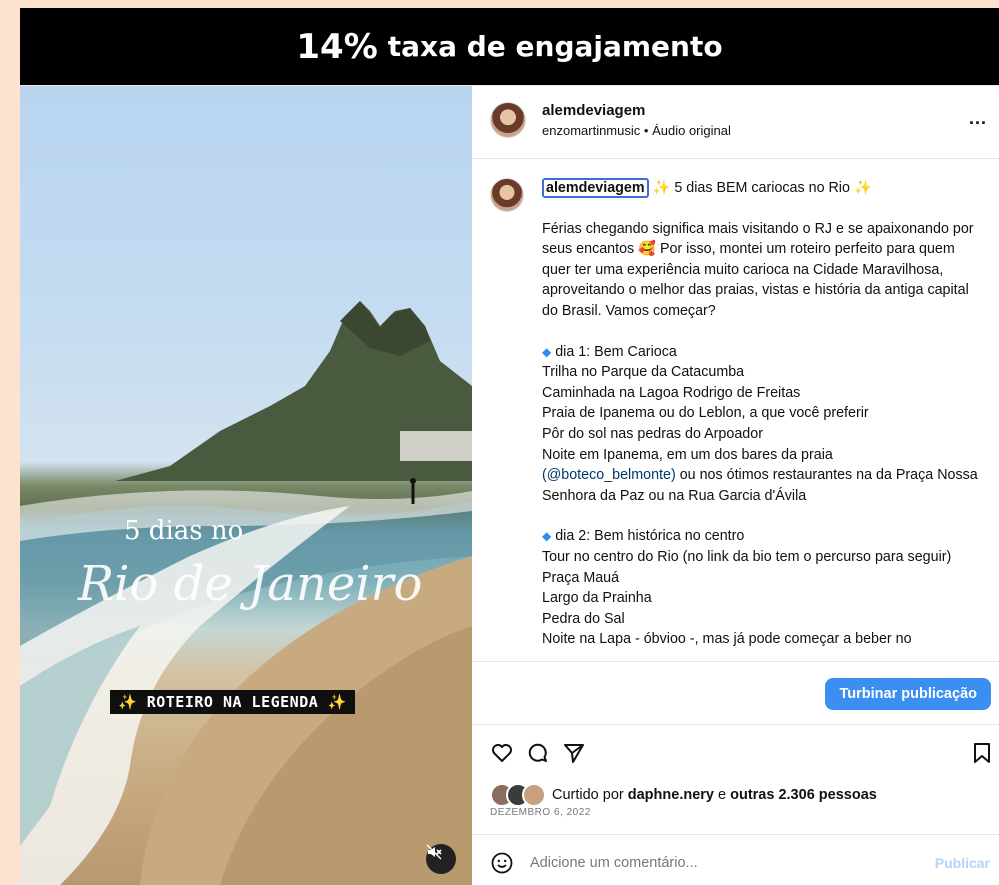  I want to click on photo-legend-pill: ✨ ROTEIRO NA LEGENDA ✨, so click(232, 702).